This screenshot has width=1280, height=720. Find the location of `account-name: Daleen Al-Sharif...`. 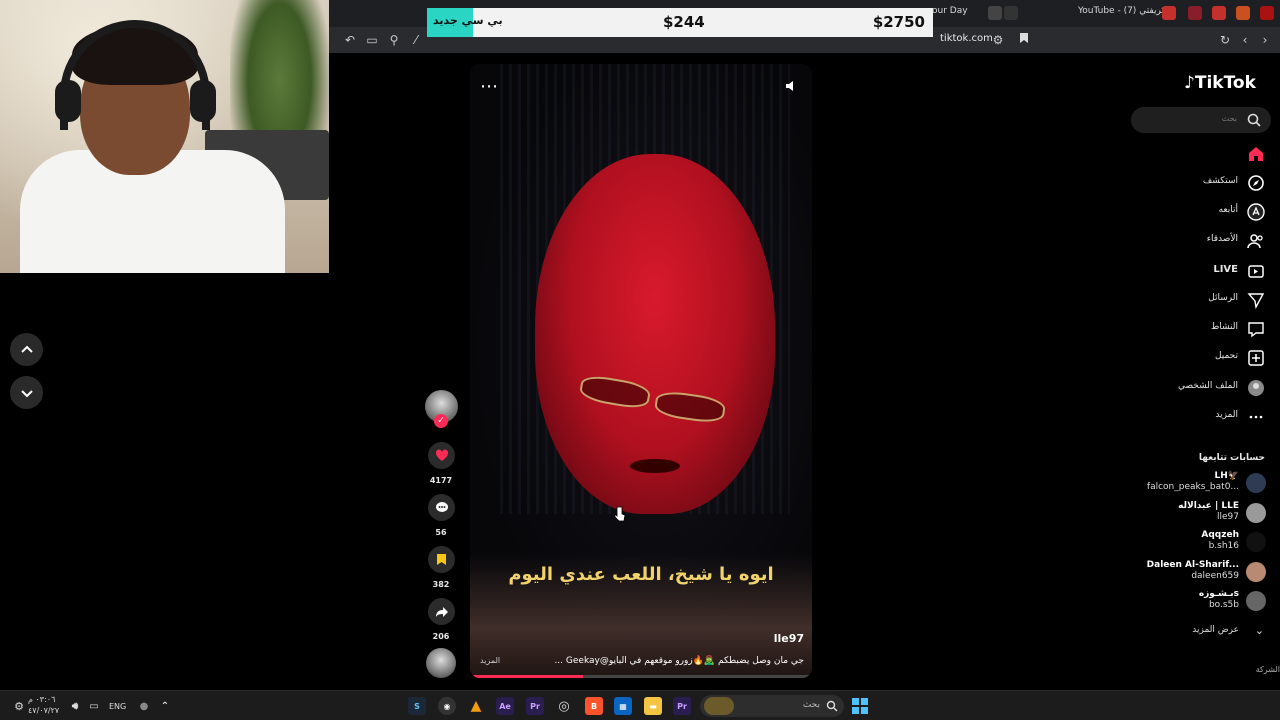

account-name: Daleen Al-Sharif... is located at coordinates (1192, 565).